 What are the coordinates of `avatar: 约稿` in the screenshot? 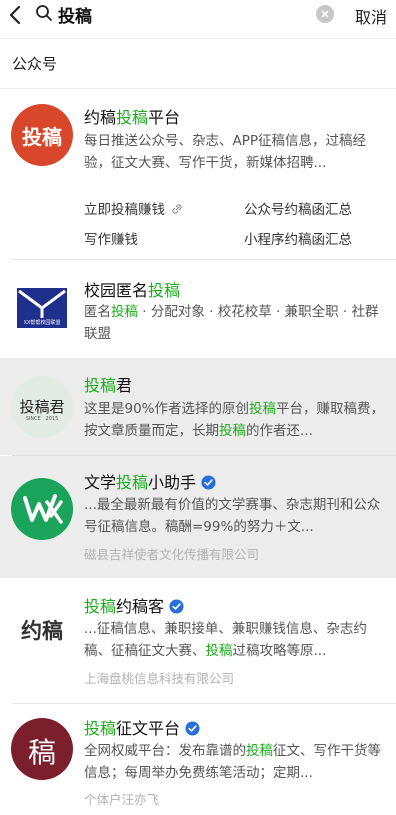 It's located at (42, 629).